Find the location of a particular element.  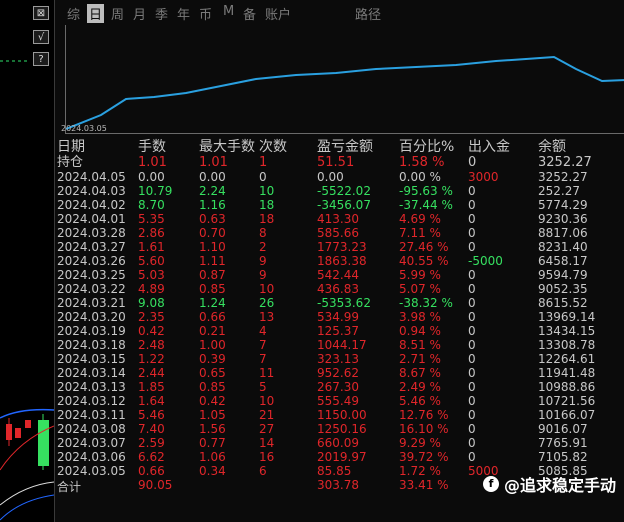

header-percent: 百分比% is located at coordinates (427, 147).